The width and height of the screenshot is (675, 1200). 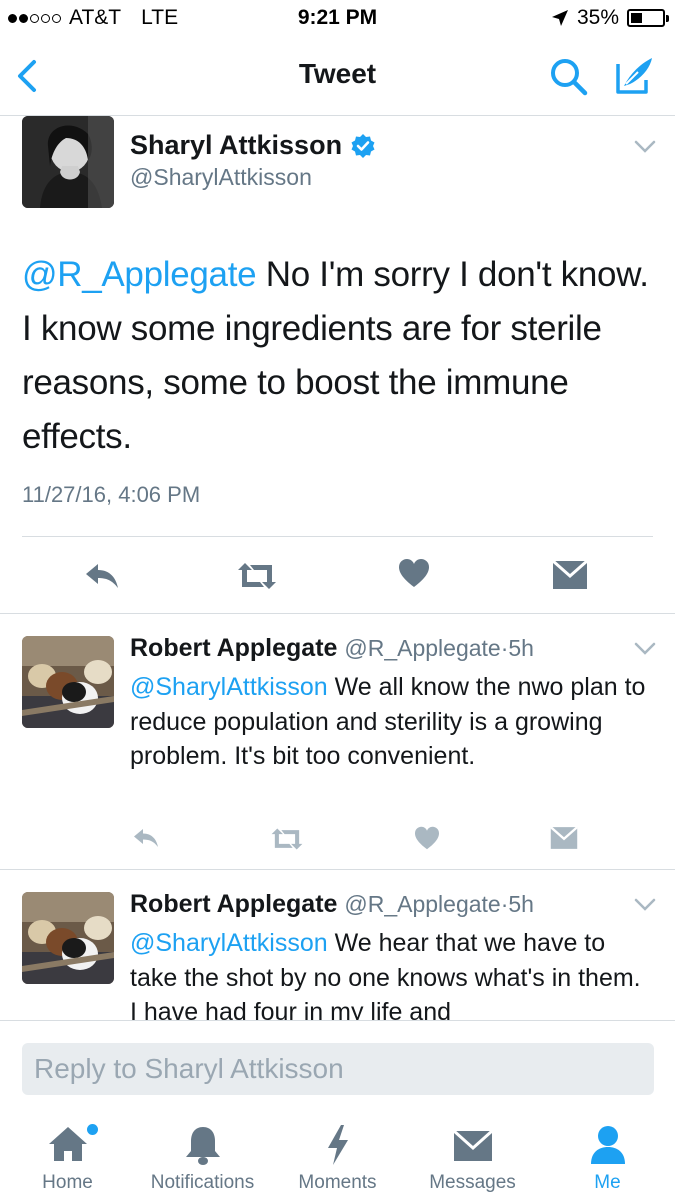 I want to click on tweet-actions, so click(x=337, y=576).